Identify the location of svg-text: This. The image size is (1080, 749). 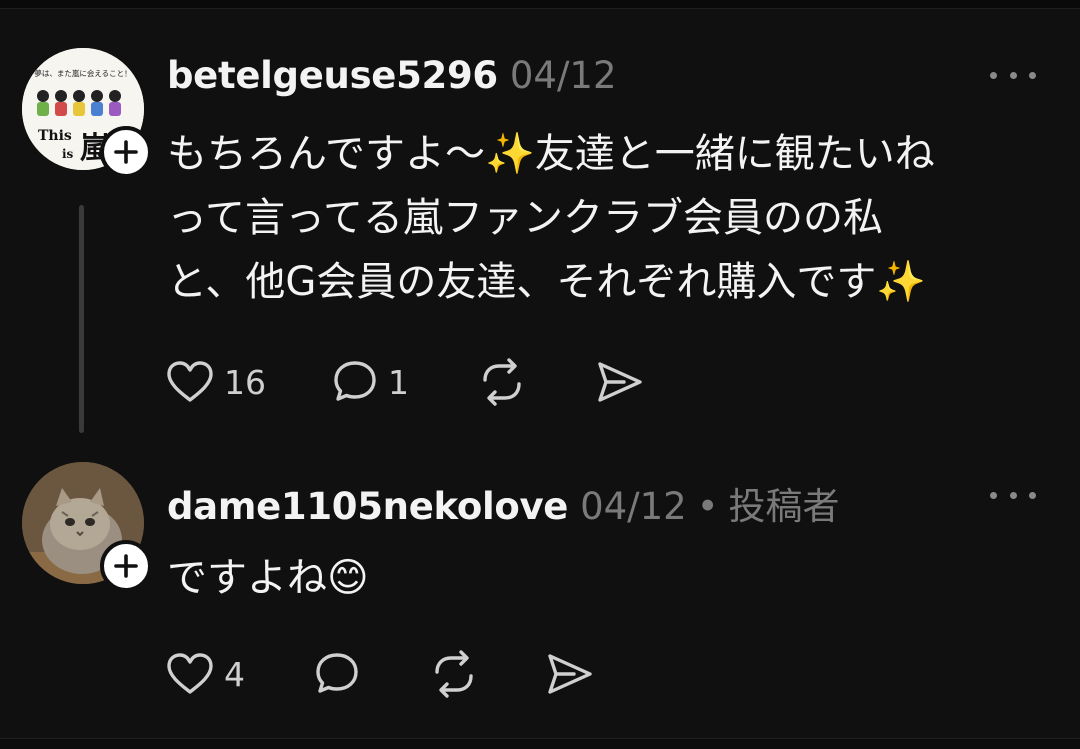
(55, 136).